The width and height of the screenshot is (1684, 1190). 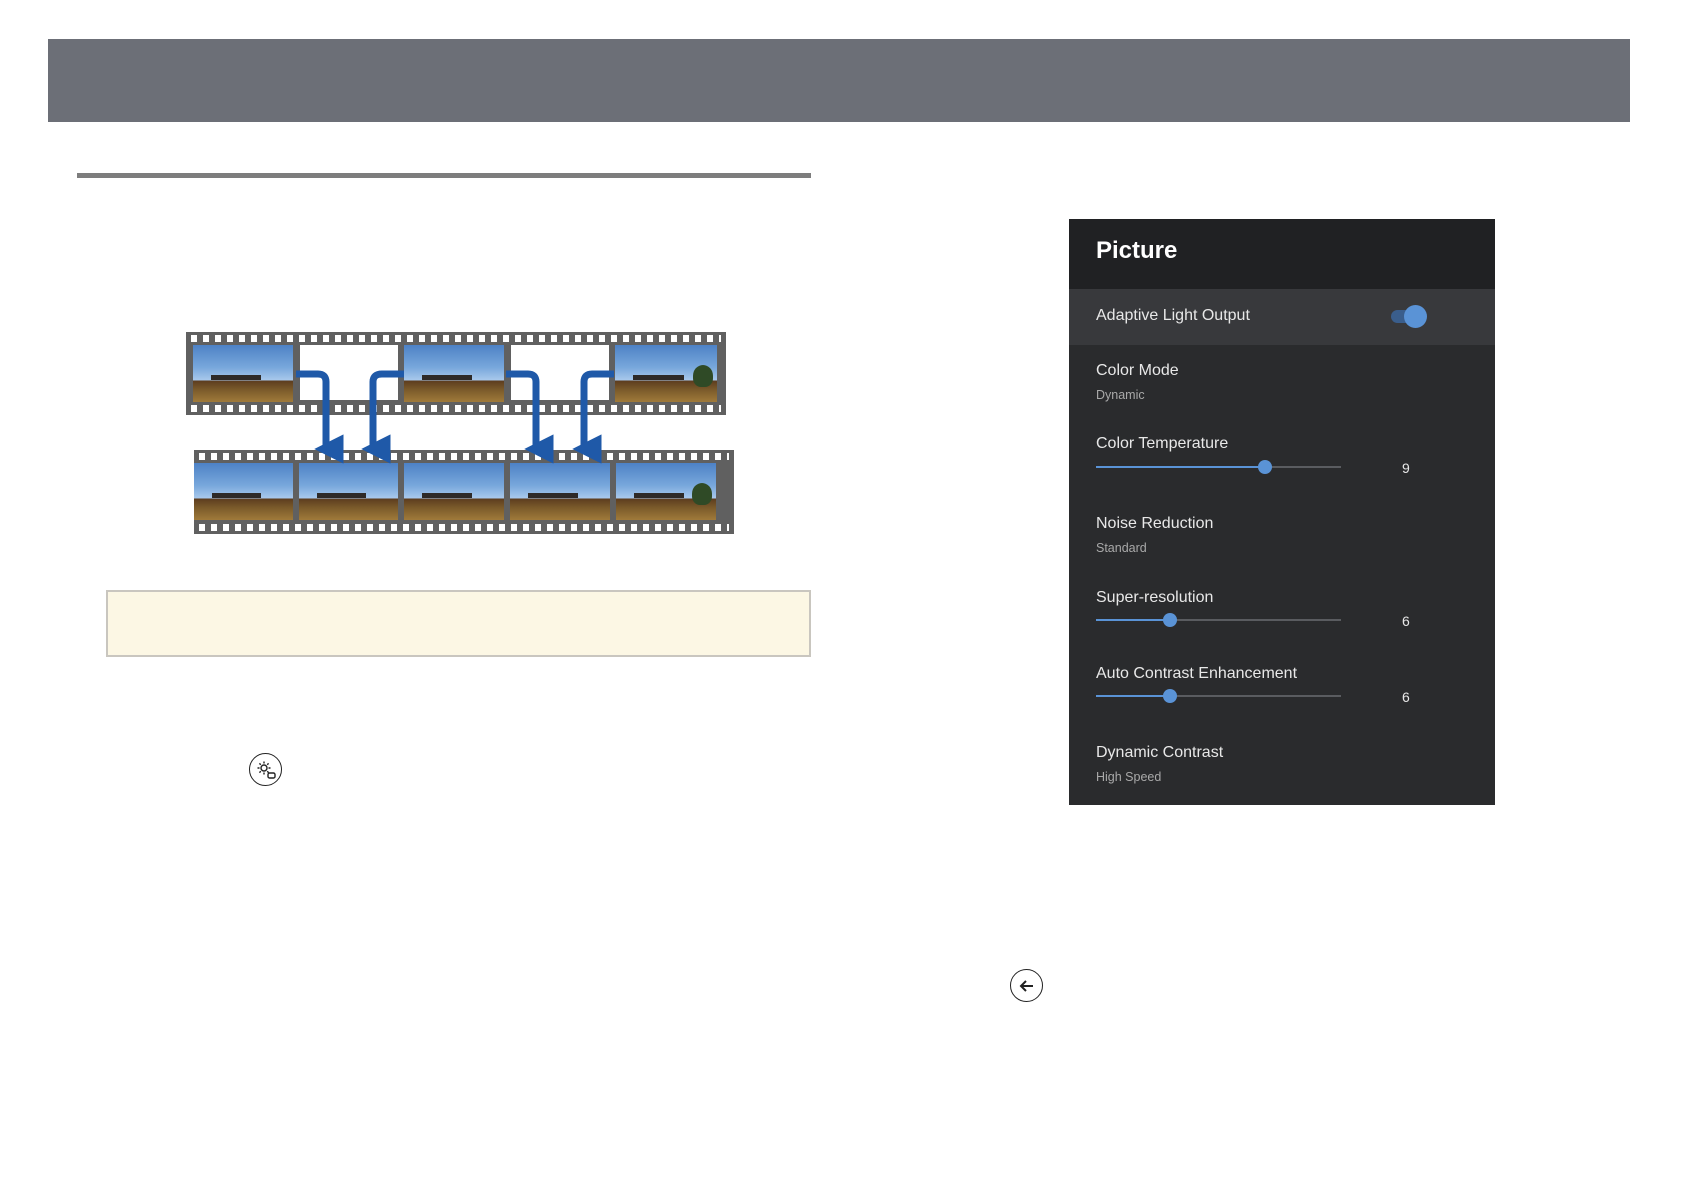 What do you see at coordinates (1129, 777) in the screenshot?
I see `setting-value: High Speed` at bounding box center [1129, 777].